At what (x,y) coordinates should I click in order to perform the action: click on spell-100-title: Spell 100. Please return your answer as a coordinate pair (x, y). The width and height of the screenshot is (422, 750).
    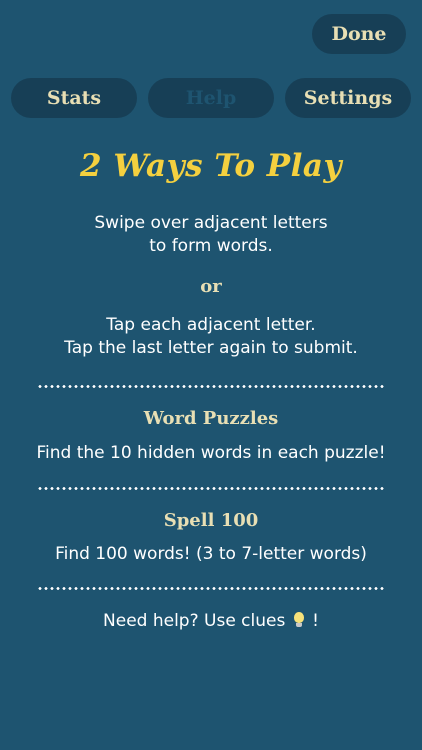
    Looking at the image, I should click on (211, 520).